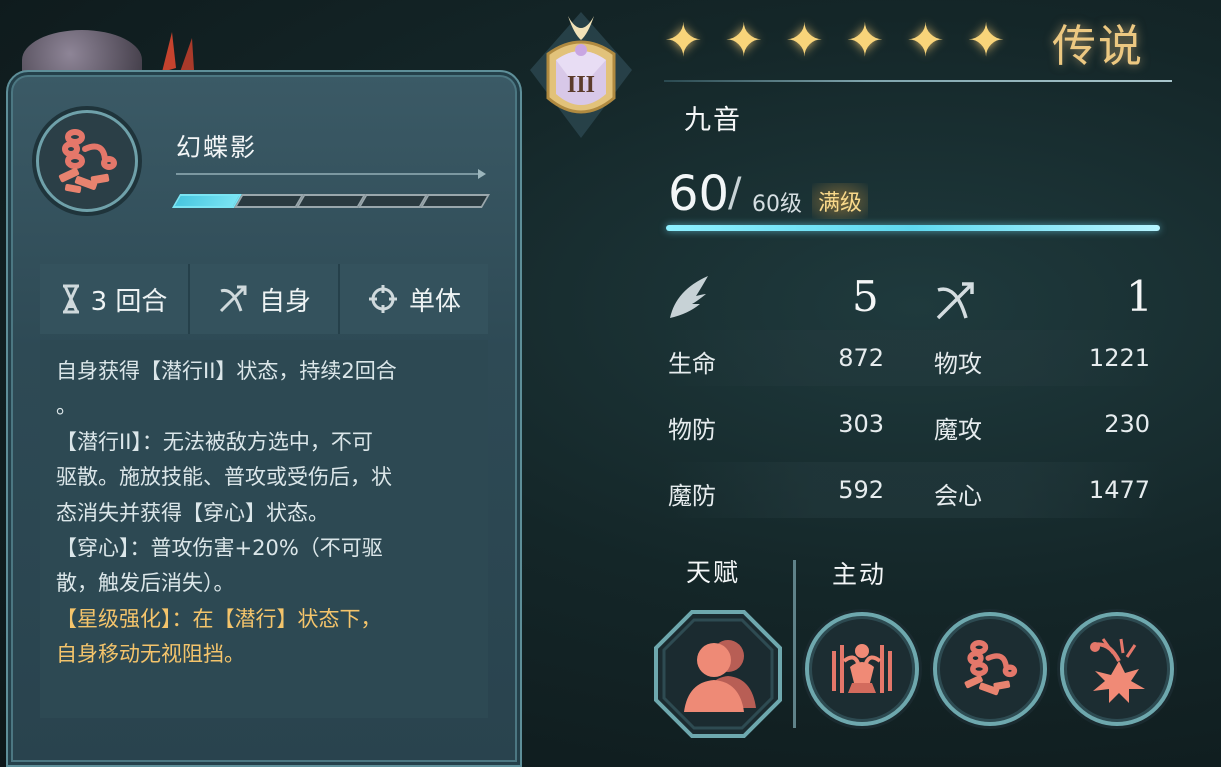 This screenshot has height=767, width=1221. Describe the element at coordinates (219, 548) in the screenshot. I see `desc-line: 【穿心】：普攻伤害+20%（不可驱` at that location.